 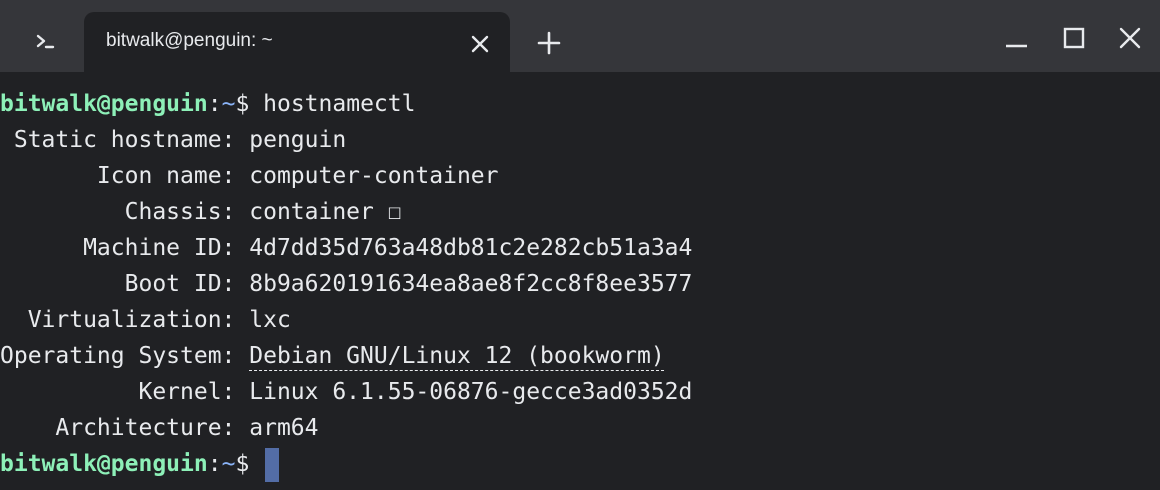 I want to click on window-close-icon, so click(x=1130, y=40).